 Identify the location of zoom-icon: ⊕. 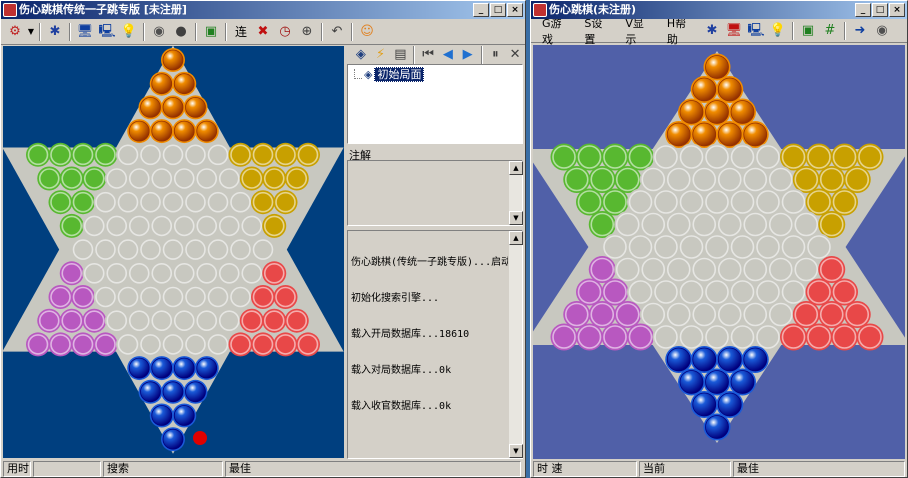
(307, 32).